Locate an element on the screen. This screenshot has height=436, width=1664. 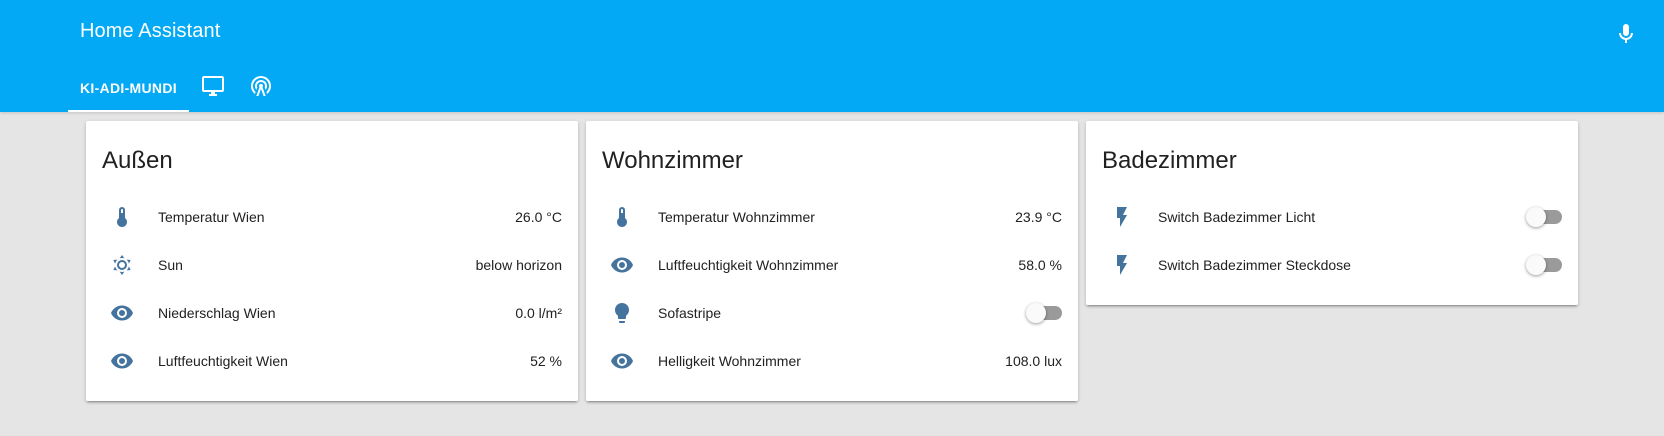
entity-name: Niederschlag Wien is located at coordinates (217, 313).